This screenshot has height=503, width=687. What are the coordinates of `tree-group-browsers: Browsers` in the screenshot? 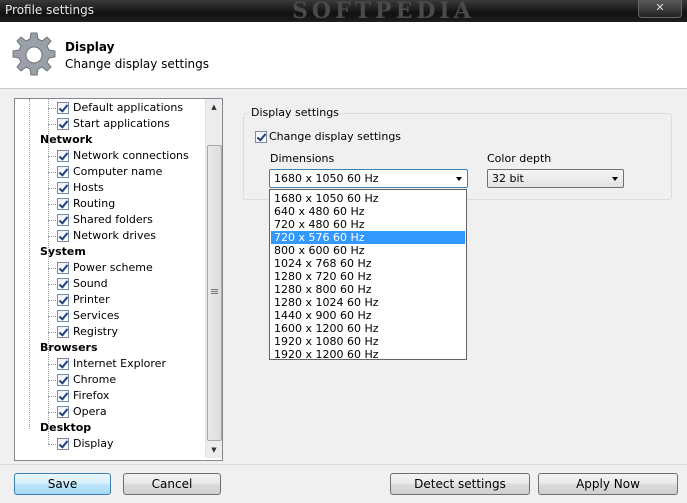 It's located at (60, 348).